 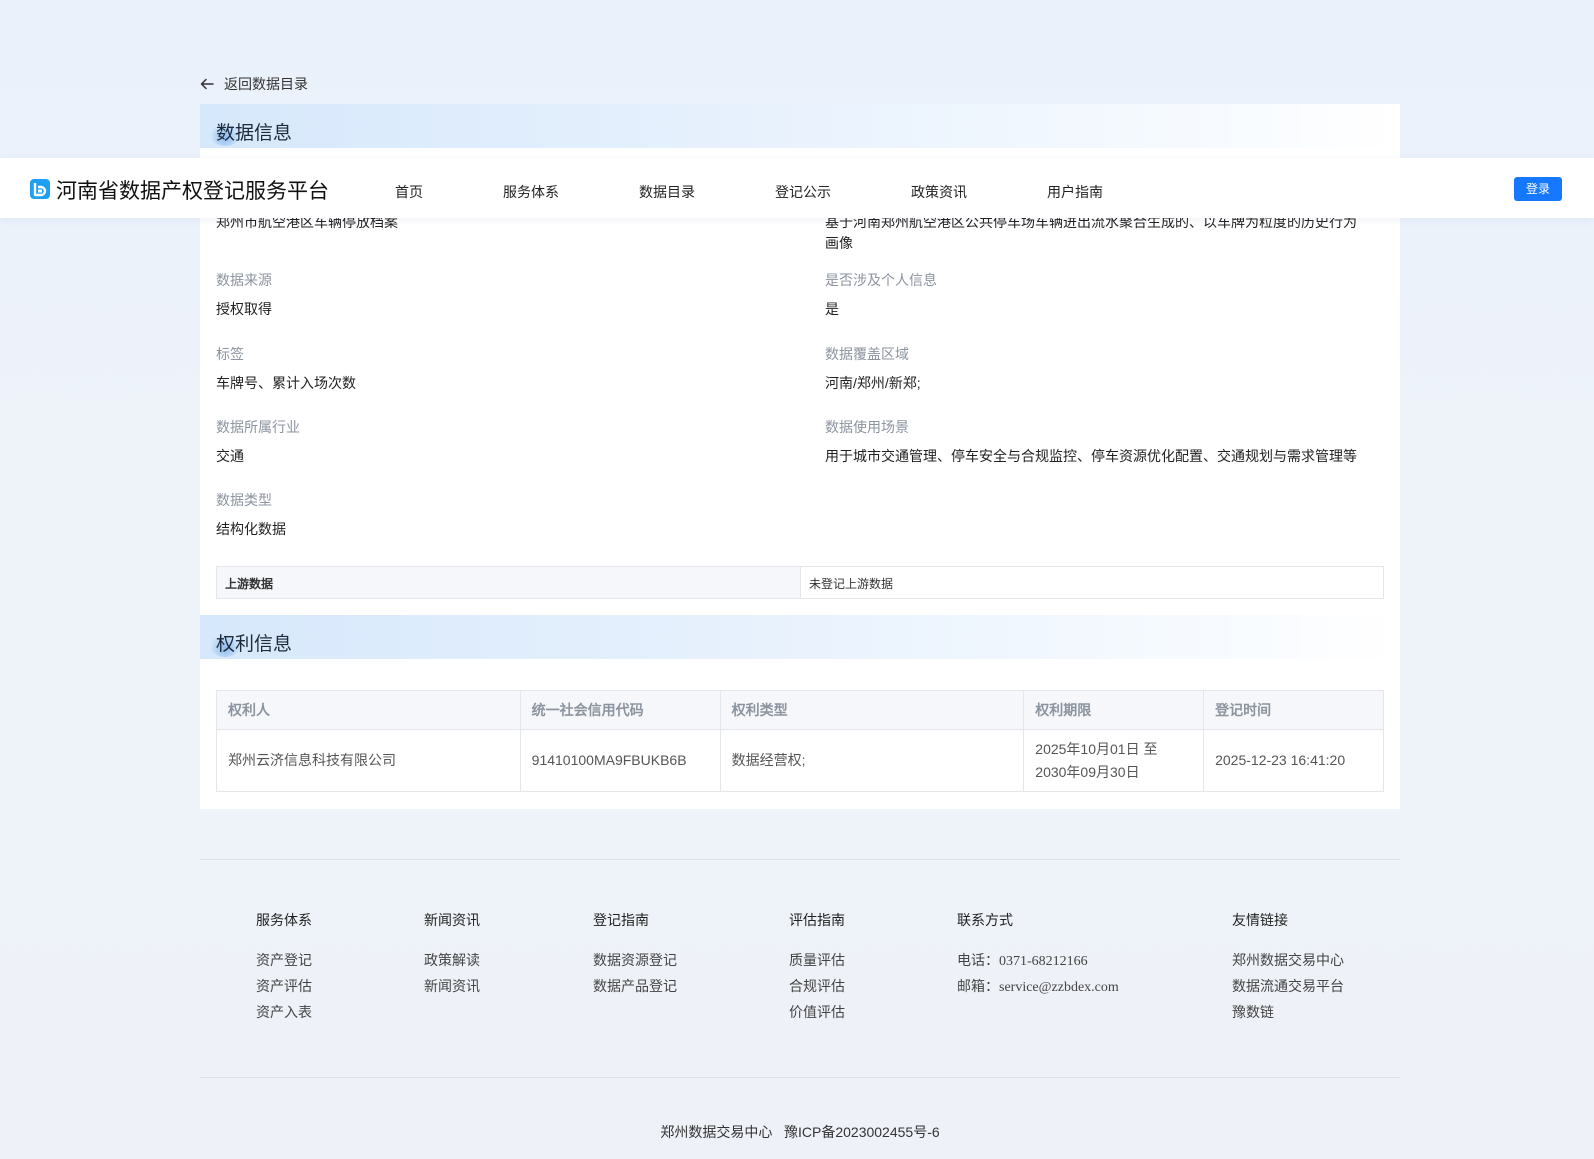 What do you see at coordinates (620, 760) in the screenshot?
I see `credit-code-cell: 91410100MA9FBUKB6B` at bounding box center [620, 760].